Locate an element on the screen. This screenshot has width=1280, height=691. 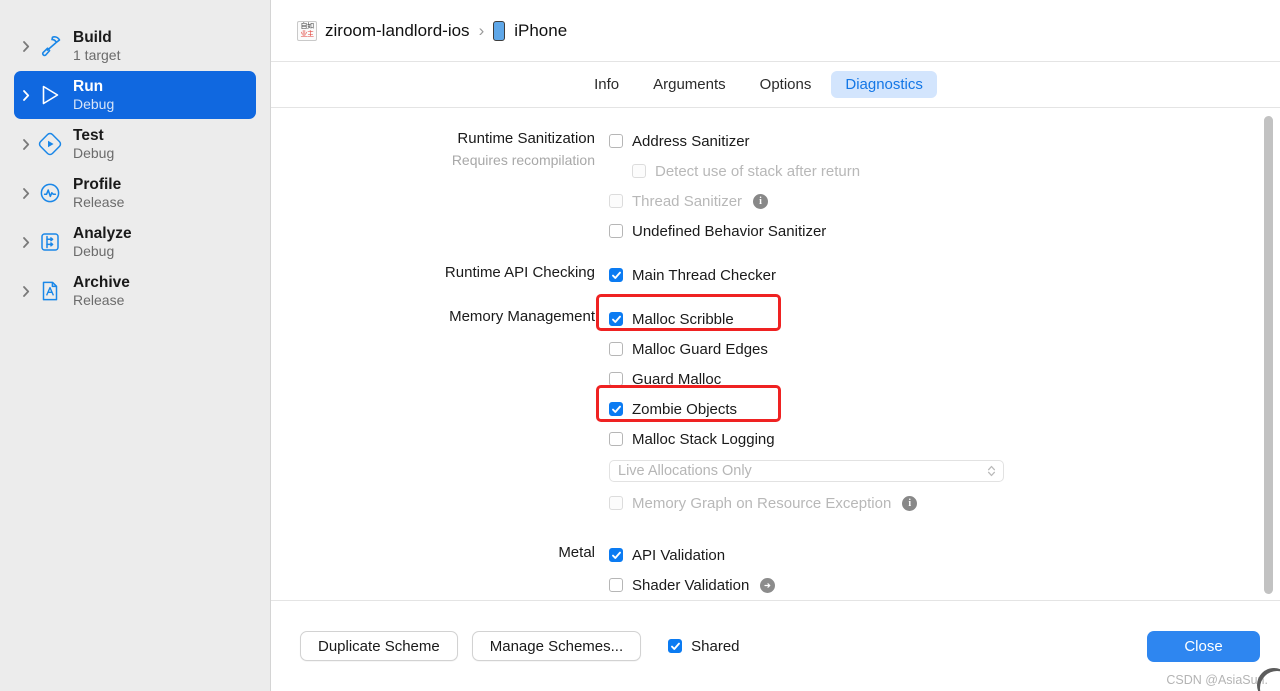
tab-arguments: Arguments is located at coordinates (689, 84).